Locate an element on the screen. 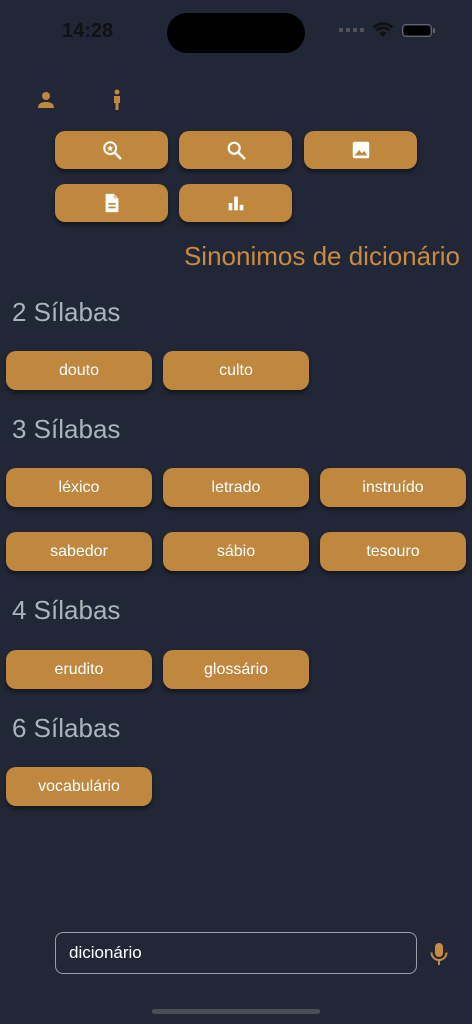  section-title-6-syllables: 6 Sílabas is located at coordinates (66, 728).